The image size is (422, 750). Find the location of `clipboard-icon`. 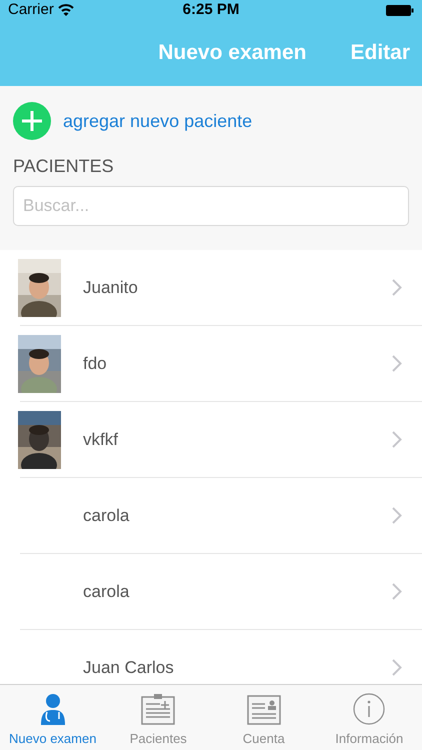

clipboard-icon is located at coordinates (158, 708).